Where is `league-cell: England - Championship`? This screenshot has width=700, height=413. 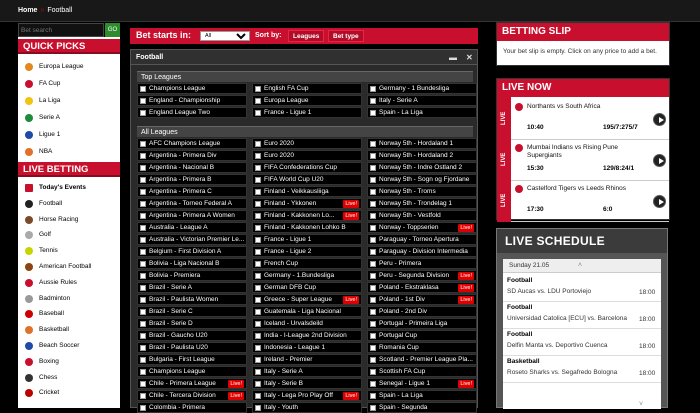 league-cell: England - Championship is located at coordinates (192, 100).